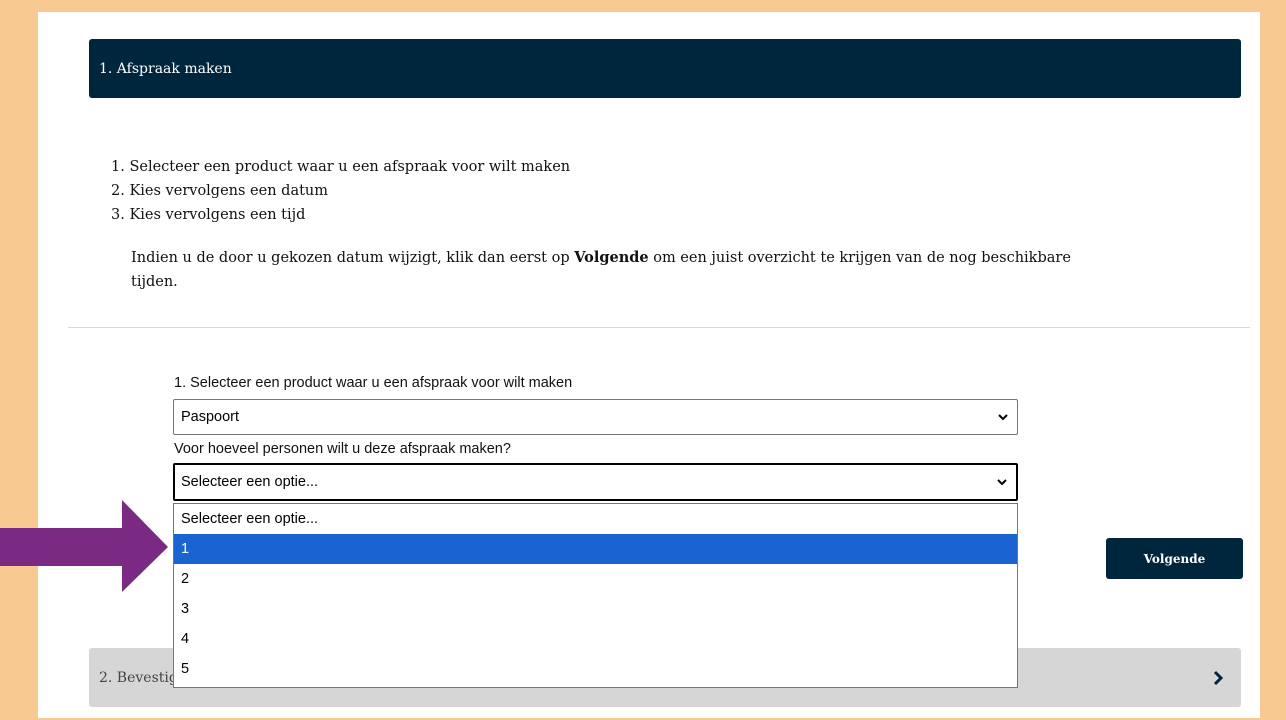 The width and height of the screenshot is (1286, 720). Describe the element at coordinates (595, 609) in the screenshot. I see `dropdown-option: 3` at that location.